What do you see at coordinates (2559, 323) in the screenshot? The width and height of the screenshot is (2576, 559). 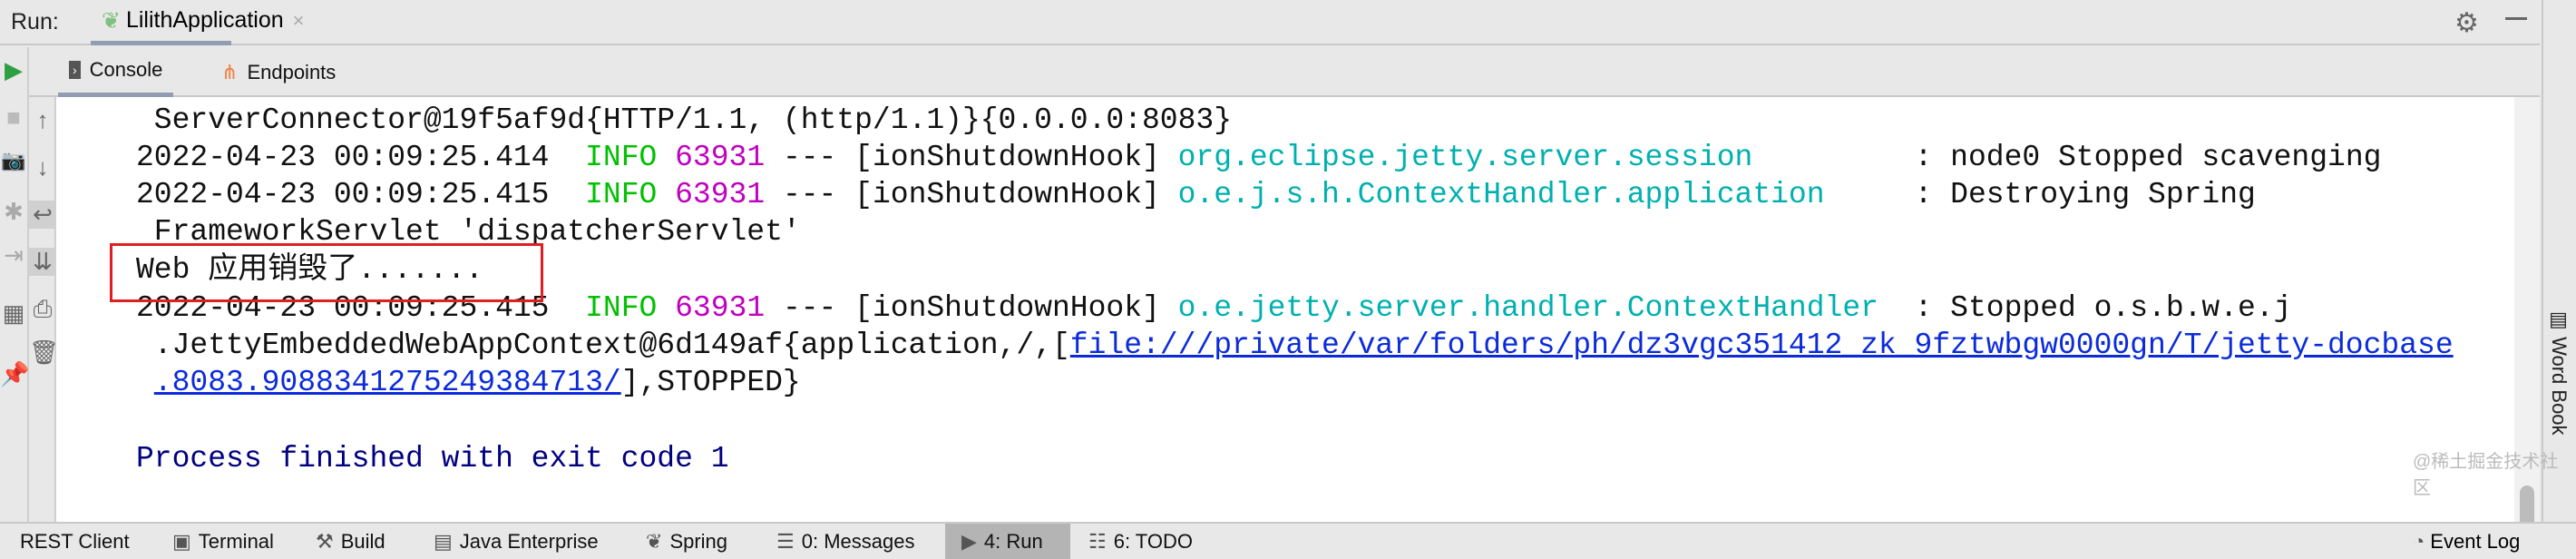 I see `book-icon: ▤` at bounding box center [2559, 323].